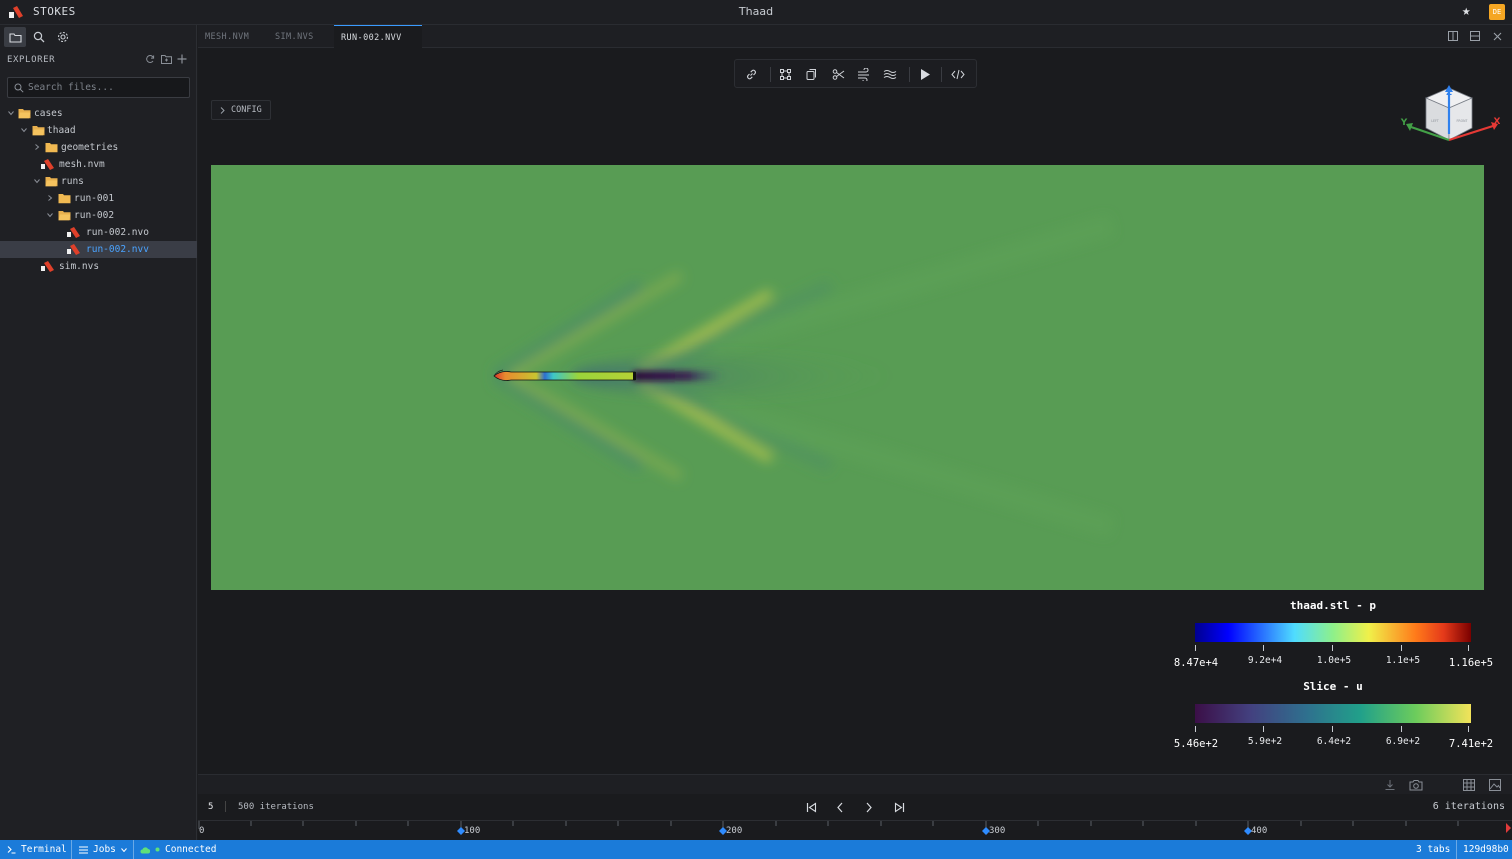 This screenshot has width=1512, height=859. What do you see at coordinates (98, 266) in the screenshot?
I see `tree-item-sim-nvs: sim.nvs` at bounding box center [98, 266].